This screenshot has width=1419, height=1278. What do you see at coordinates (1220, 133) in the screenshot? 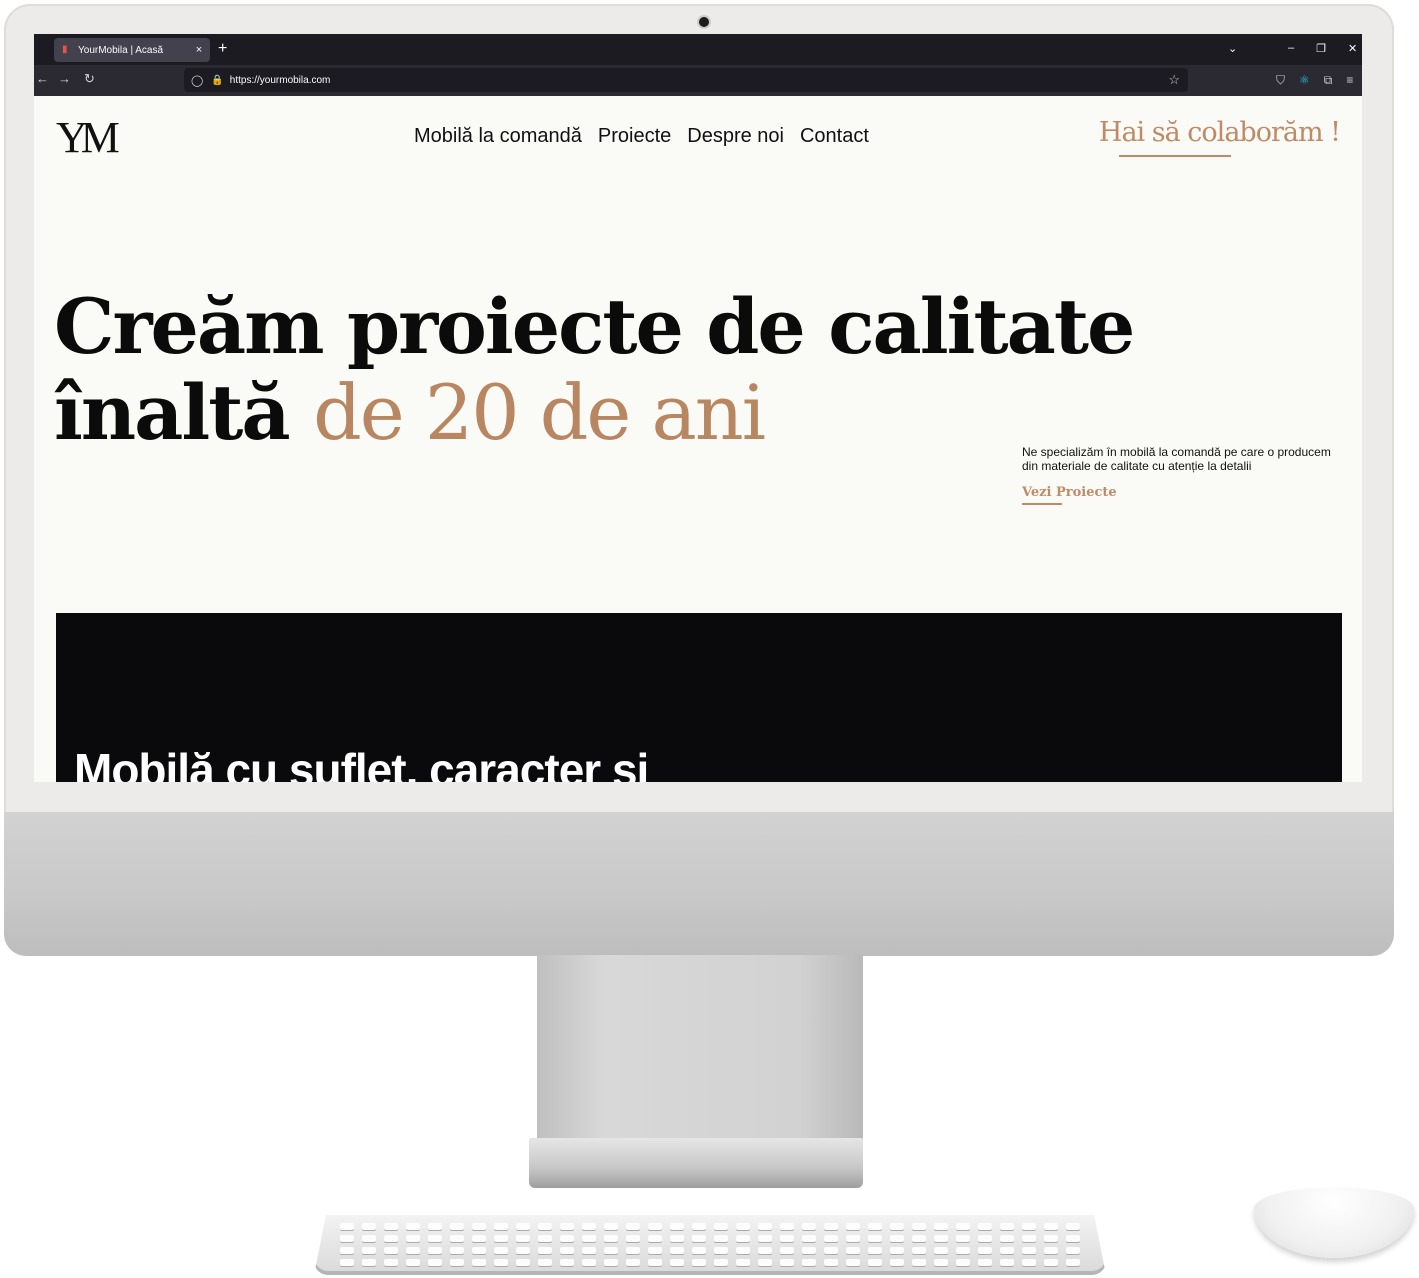
I see `collaborate-cta-link: Hai să colaborăm !` at bounding box center [1220, 133].